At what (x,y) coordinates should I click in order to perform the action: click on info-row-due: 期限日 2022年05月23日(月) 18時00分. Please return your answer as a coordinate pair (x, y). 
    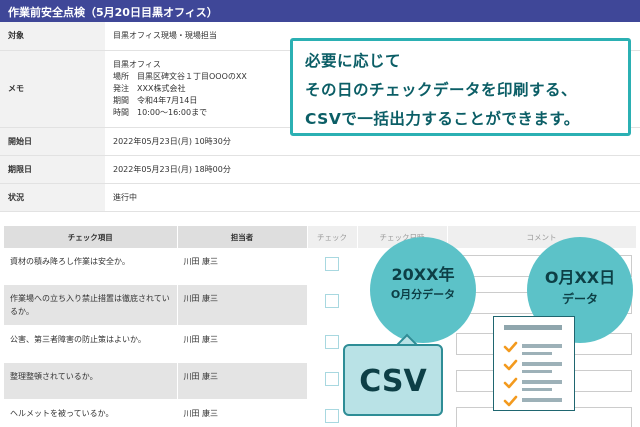
    Looking at the image, I should click on (320, 169).